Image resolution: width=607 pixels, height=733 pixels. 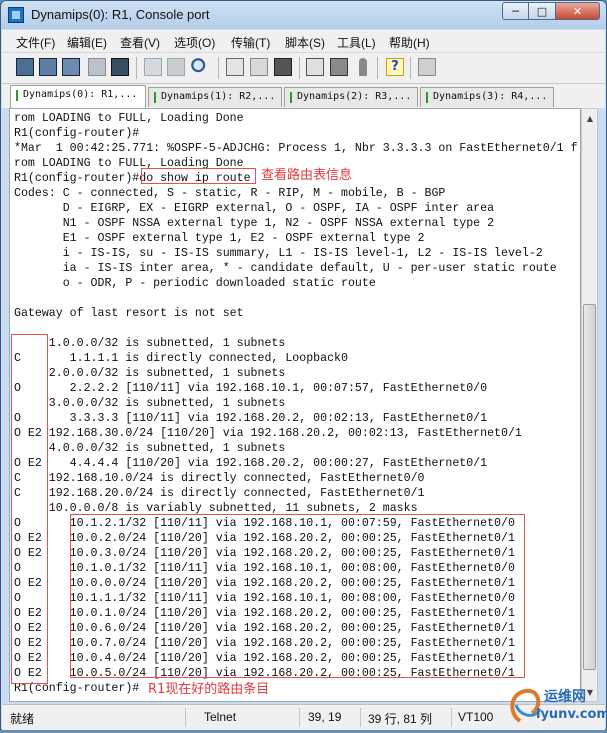 I want to click on watermark-title: 运维网, so click(x=565, y=697).